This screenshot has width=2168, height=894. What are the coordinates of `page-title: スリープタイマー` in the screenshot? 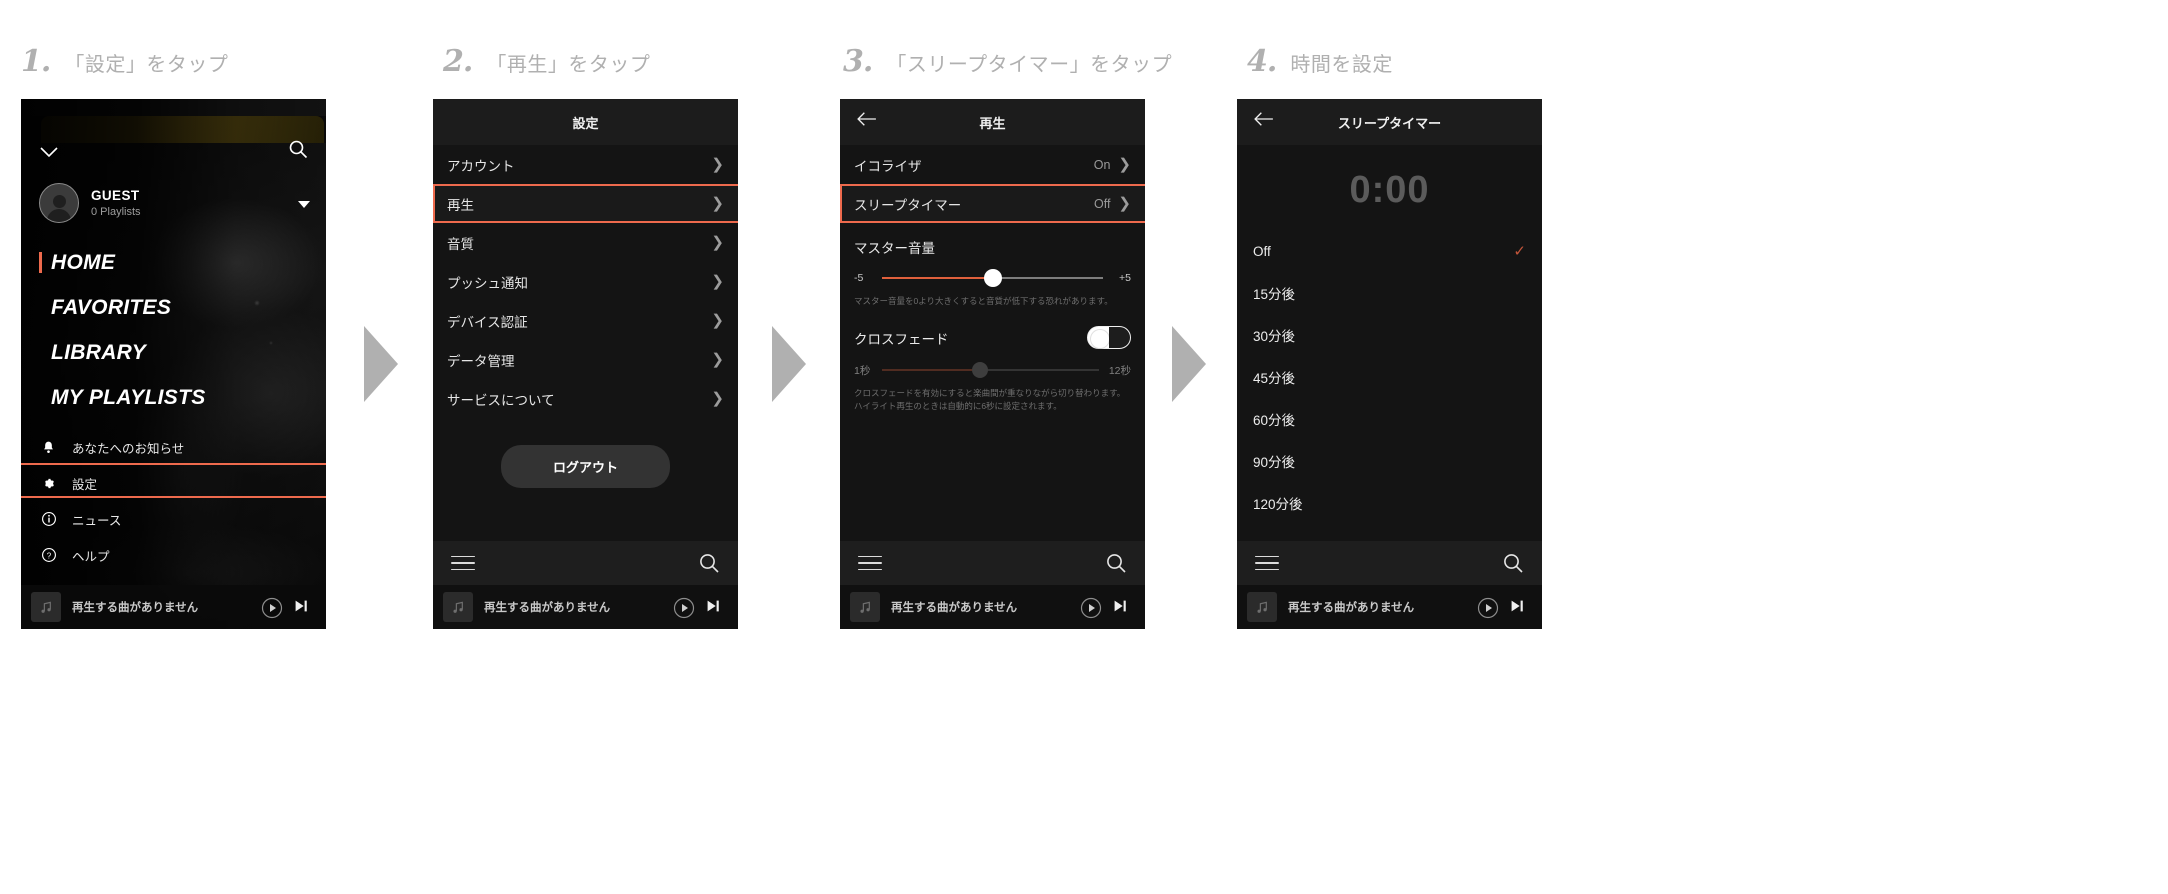 It's located at (1389, 123).